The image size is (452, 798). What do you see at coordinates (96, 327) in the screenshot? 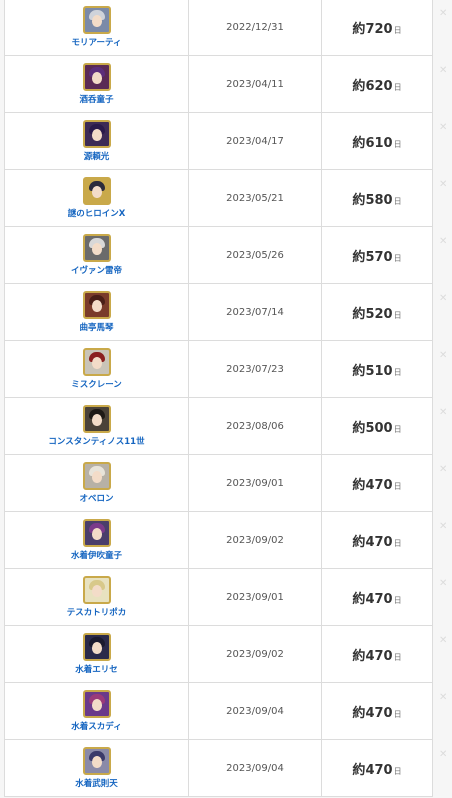
I see `servant-name-link: 曲亭馬琴` at bounding box center [96, 327].